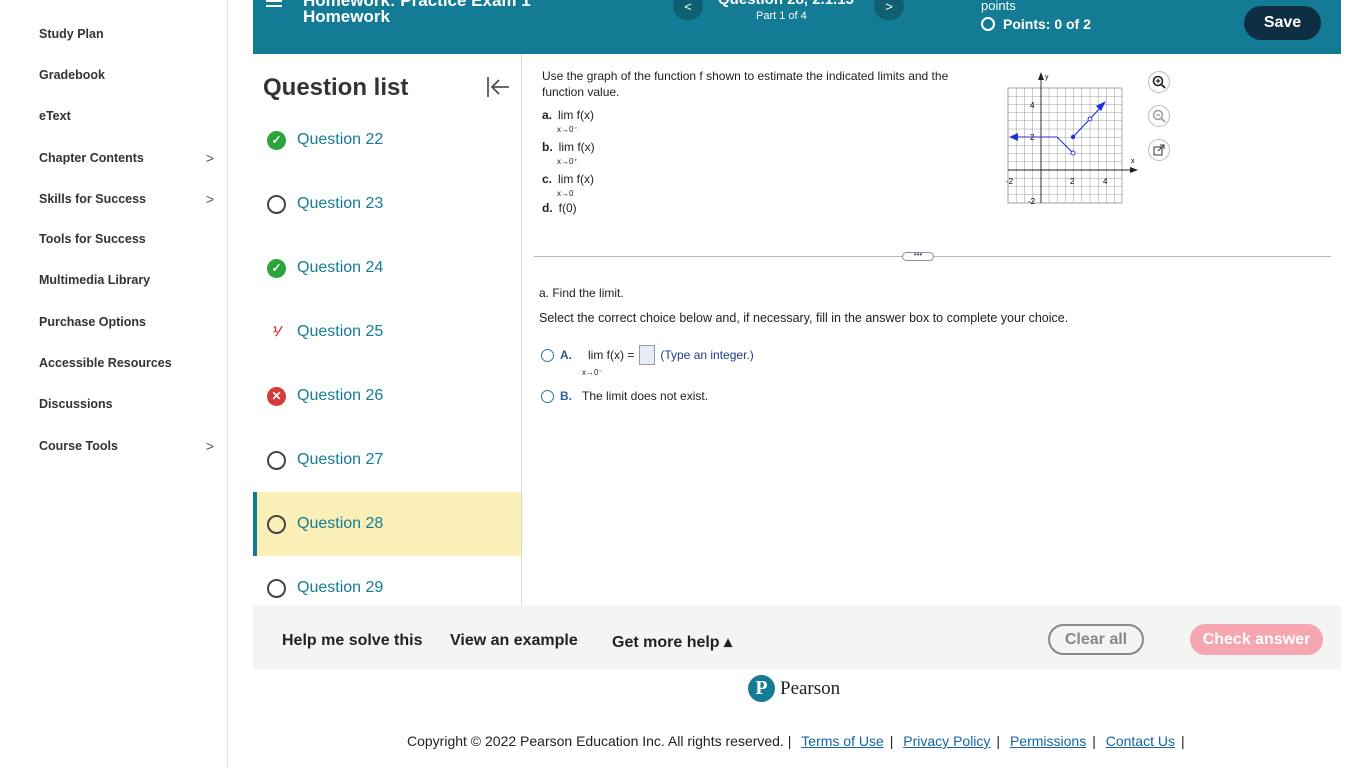  Describe the element at coordinates (889, 10) in the screenshot. I see `next-question-button: >` at that location.